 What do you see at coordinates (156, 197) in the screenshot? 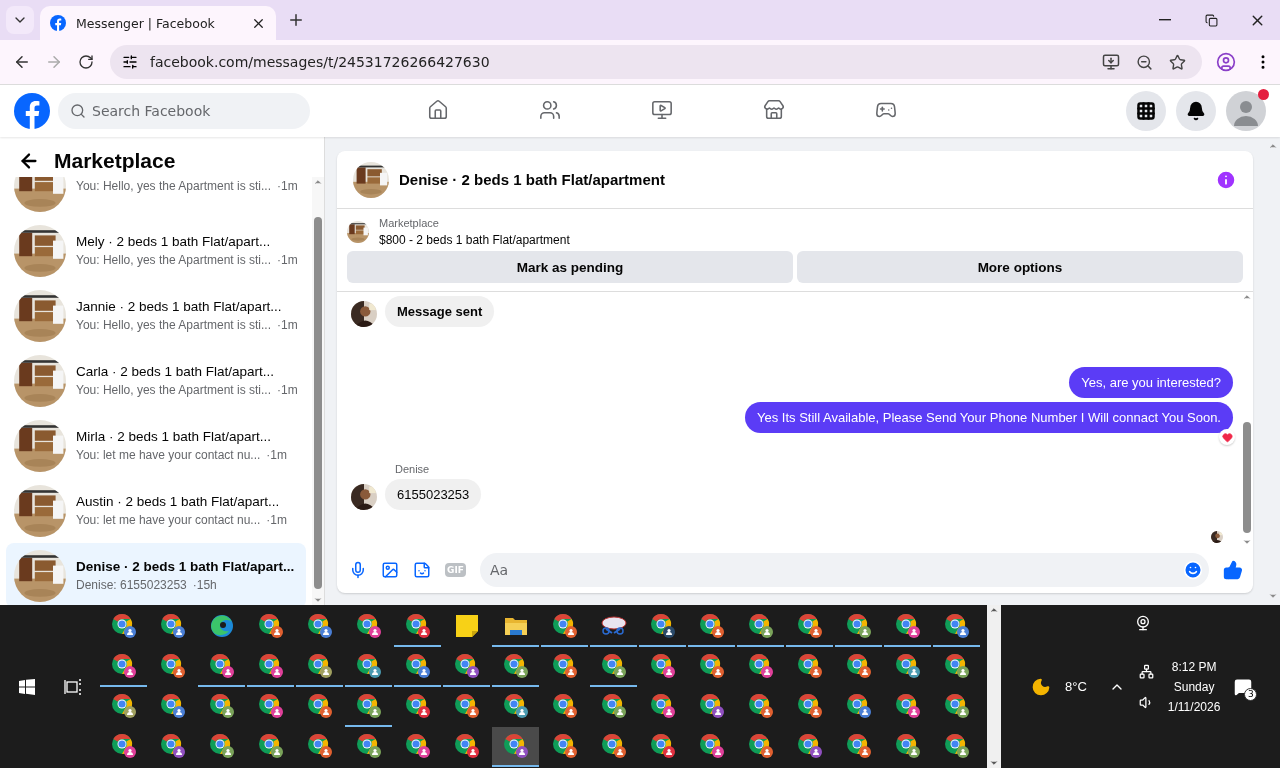
I see `chat-item: You: Hello, yes the Apartment is sti... ·1m` at bounding box center [156, 197].